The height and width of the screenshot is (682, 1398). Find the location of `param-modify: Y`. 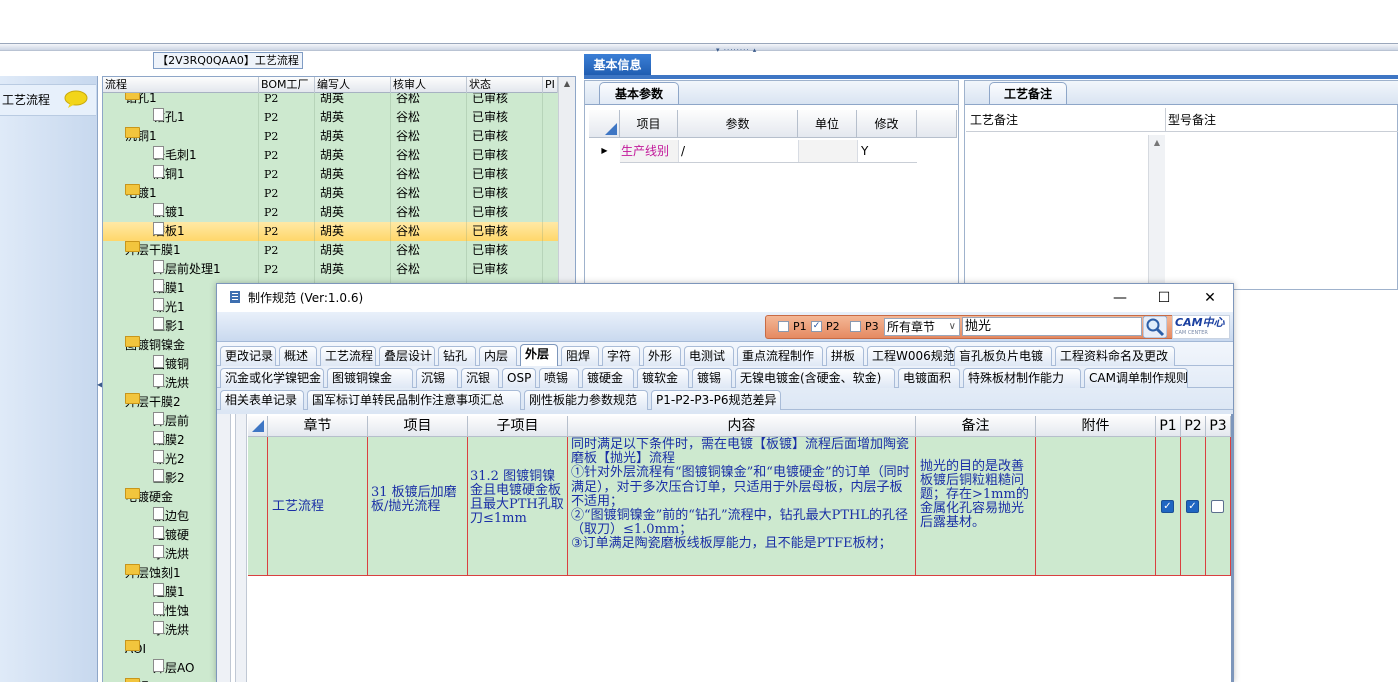

param-modify: Y is located at coordinates (887, 151).